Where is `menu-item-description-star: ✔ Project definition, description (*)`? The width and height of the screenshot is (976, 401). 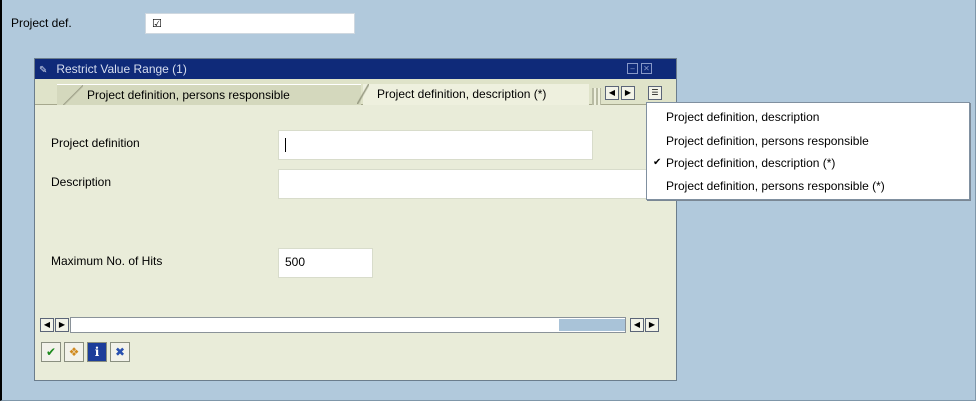
menu-item-description-star: ✔ Project definition, description (*) is located at coordinates (808, 163).